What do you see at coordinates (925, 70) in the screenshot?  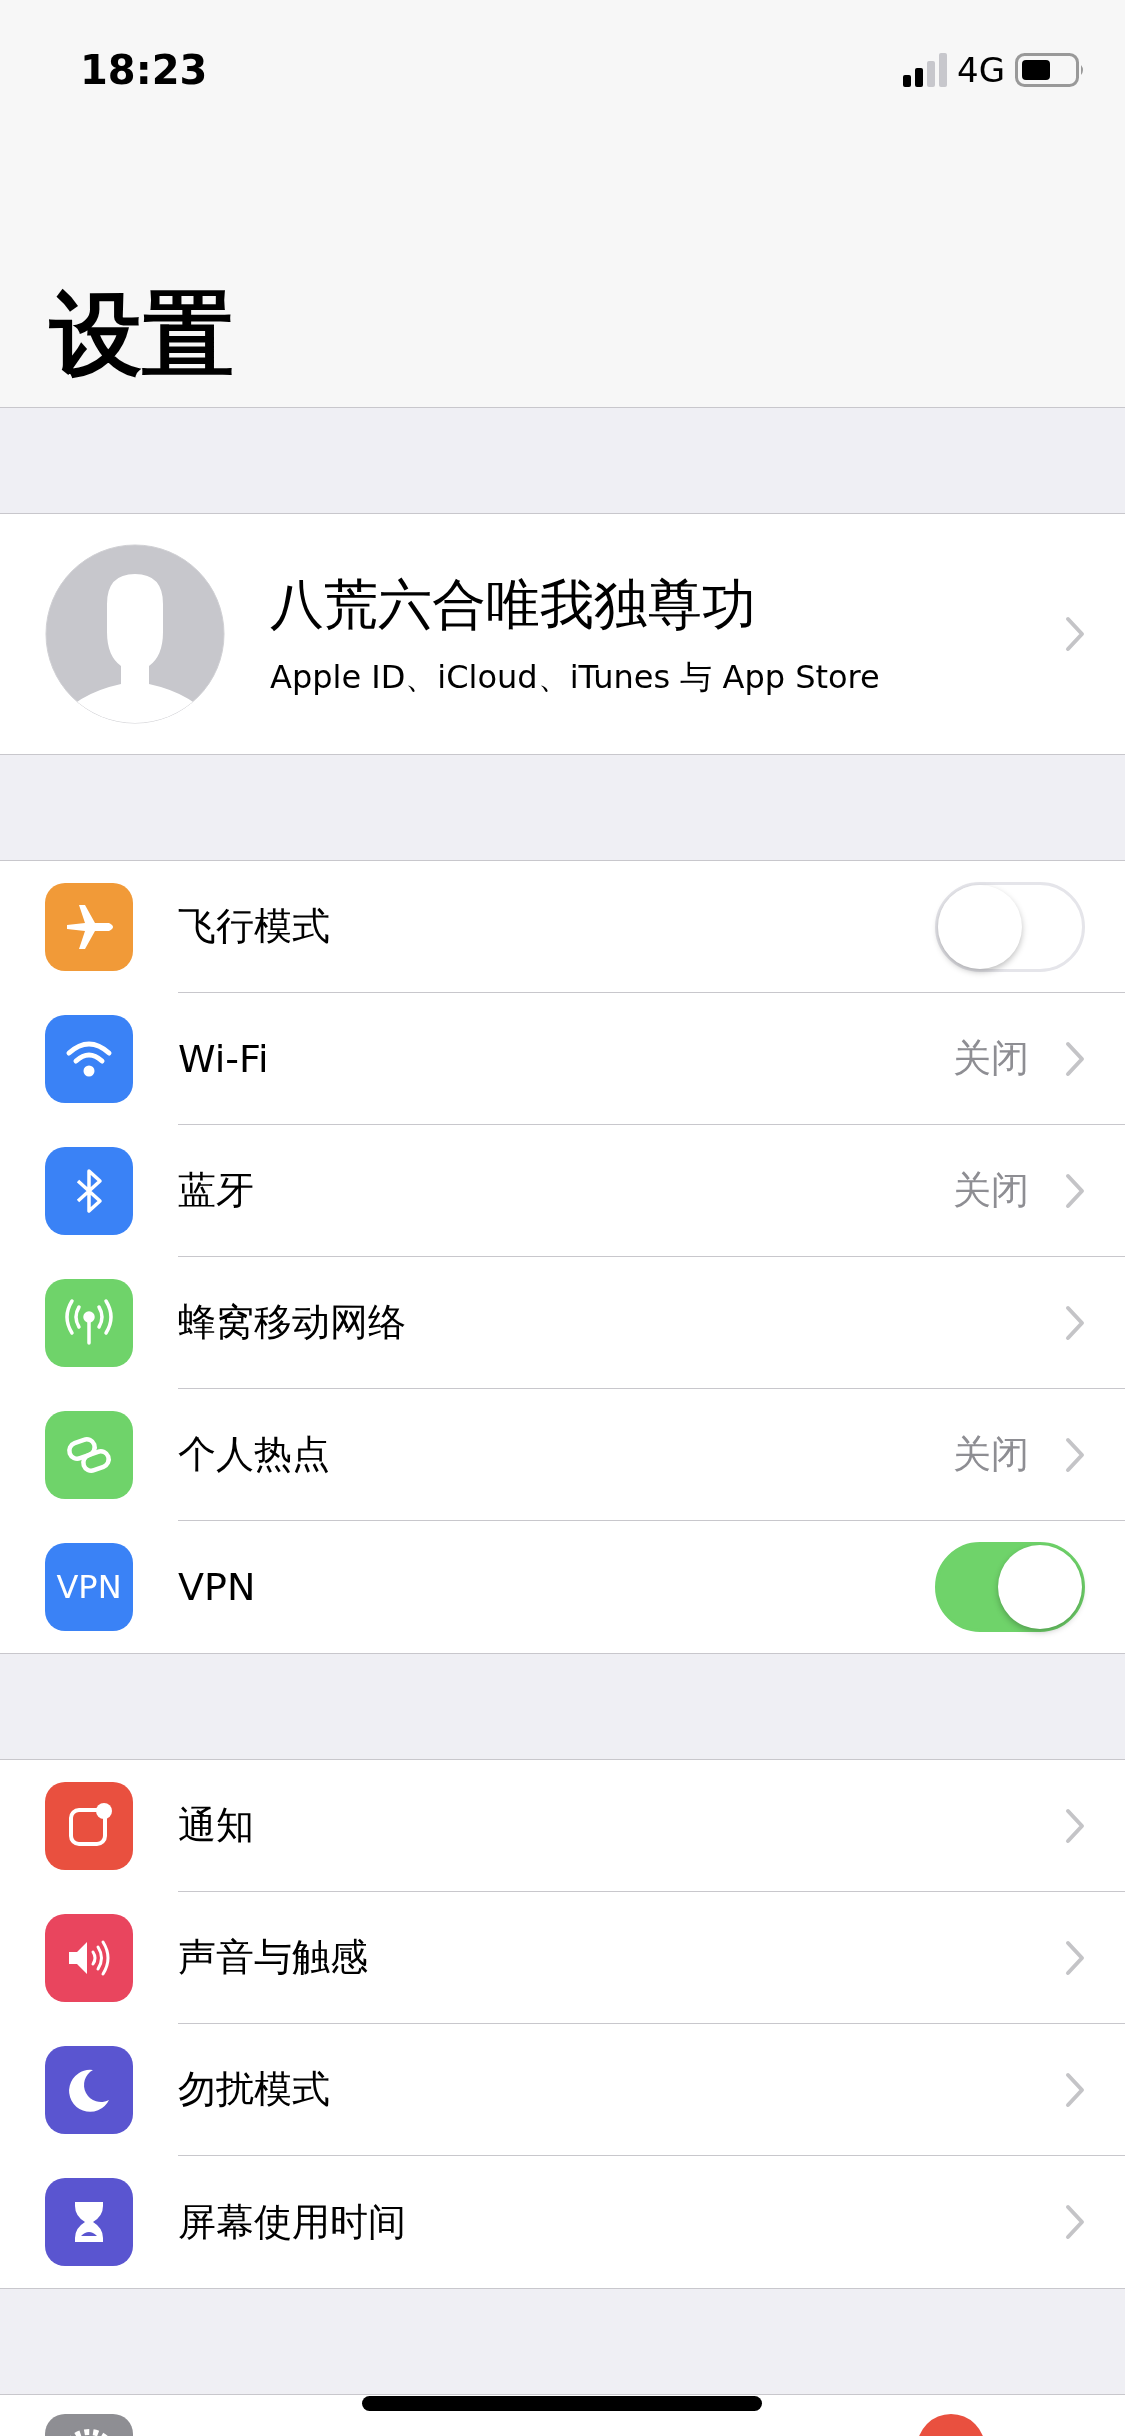 I see `signal-icon` at bounding box center [925, 70].